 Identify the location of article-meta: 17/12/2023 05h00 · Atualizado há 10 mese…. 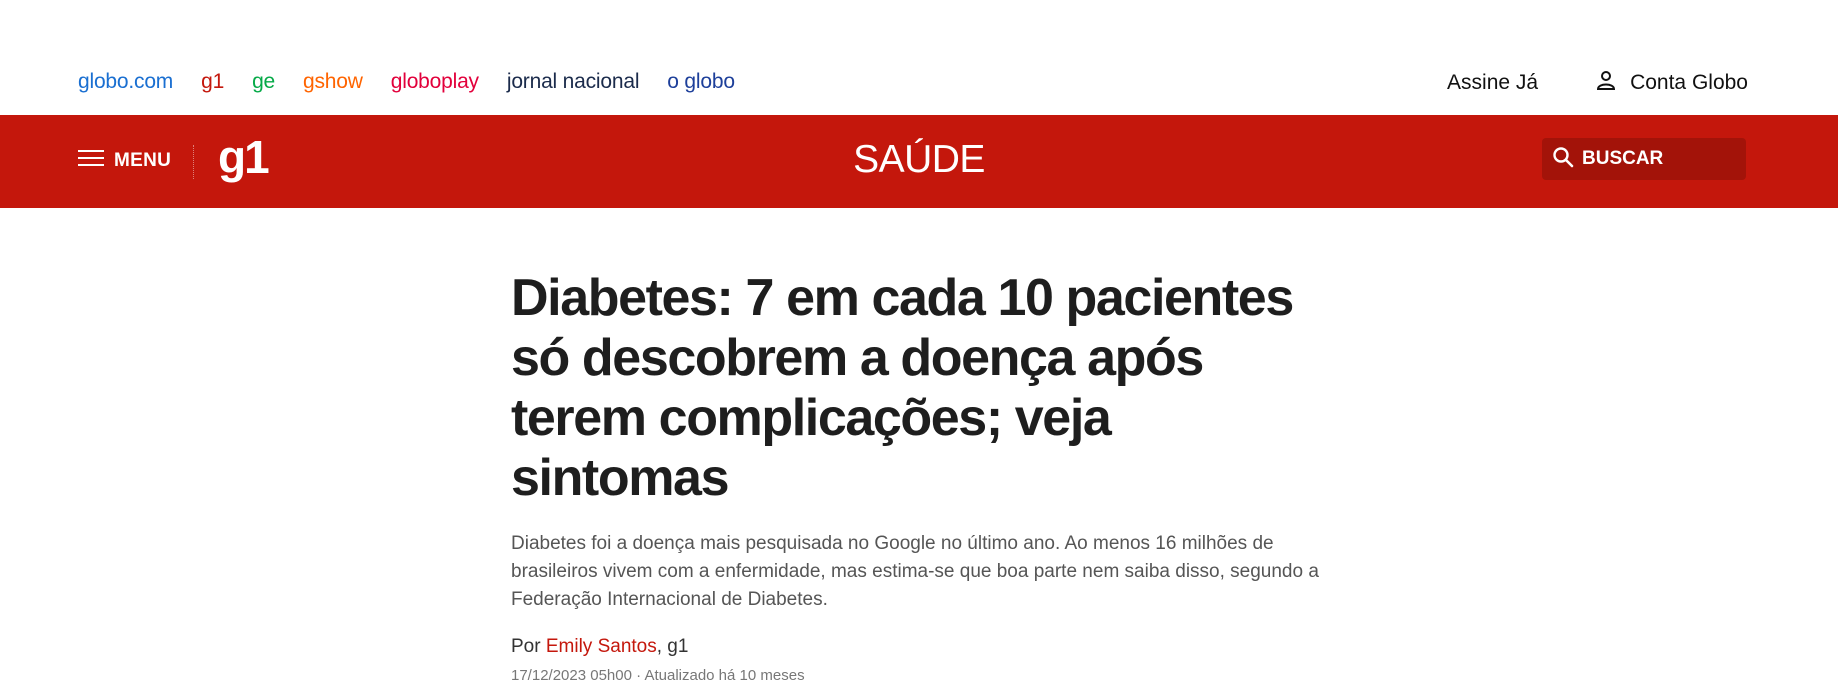
(916, 675).